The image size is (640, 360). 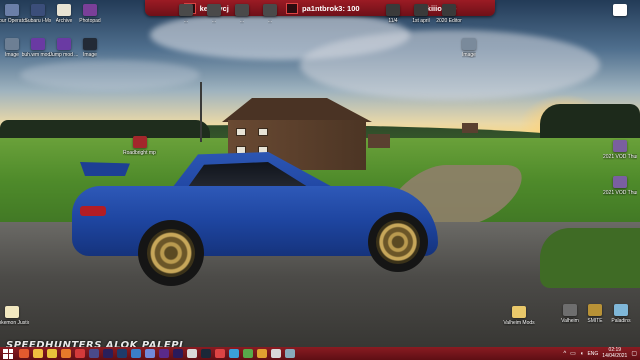 I want to click on desktop-shortcut: Paladins, so click(x=621, y=314).